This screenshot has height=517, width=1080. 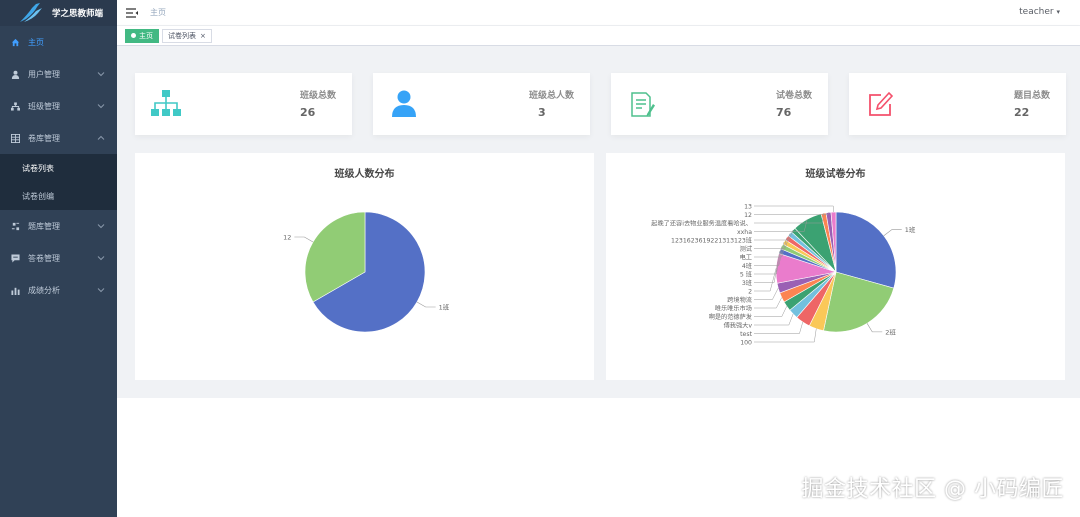 I want to click on slice-label: 傅我强大v, so click(x=738, y=325).